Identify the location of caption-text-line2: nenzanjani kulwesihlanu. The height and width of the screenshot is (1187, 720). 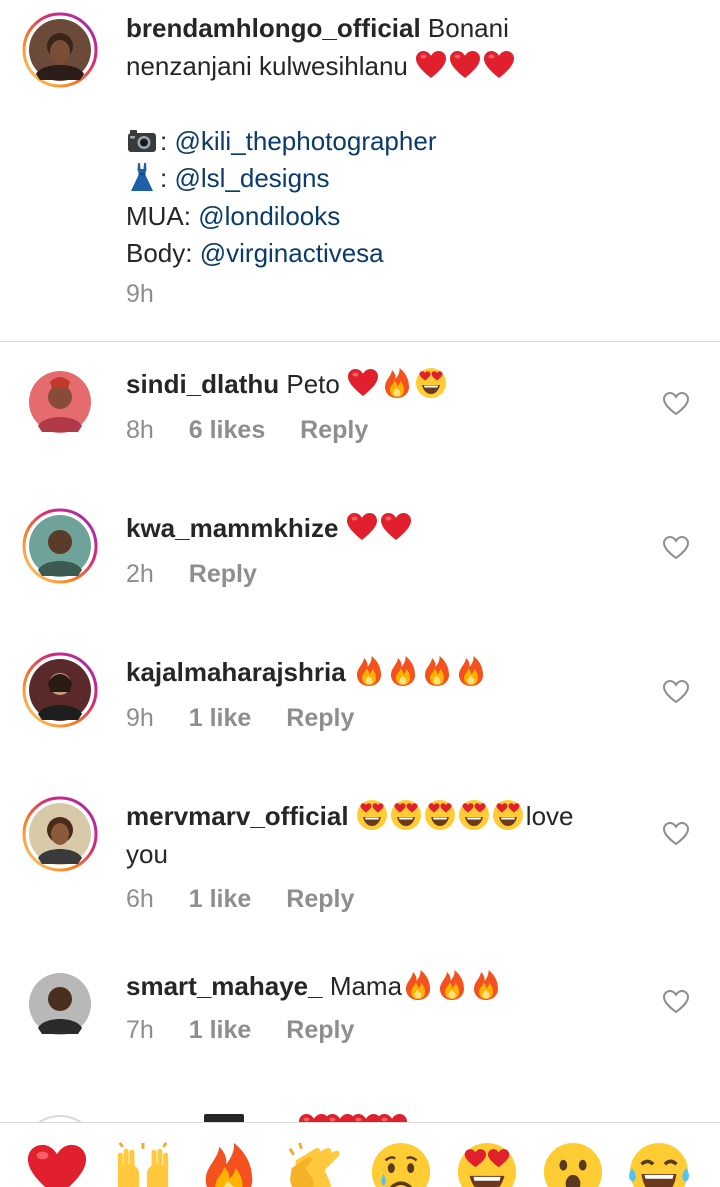
(267, 65).